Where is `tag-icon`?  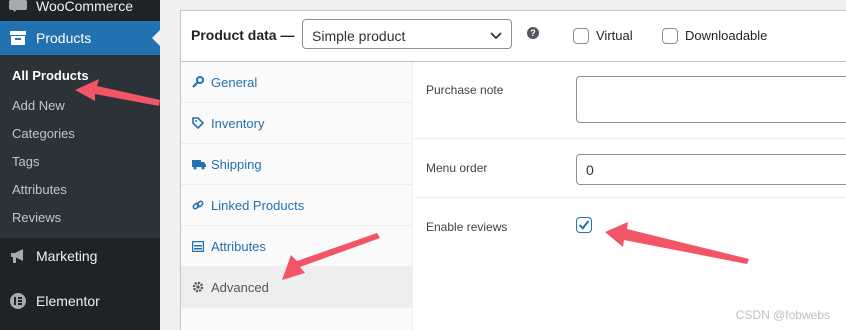 tag-icon is located at coordinates (196, 123).